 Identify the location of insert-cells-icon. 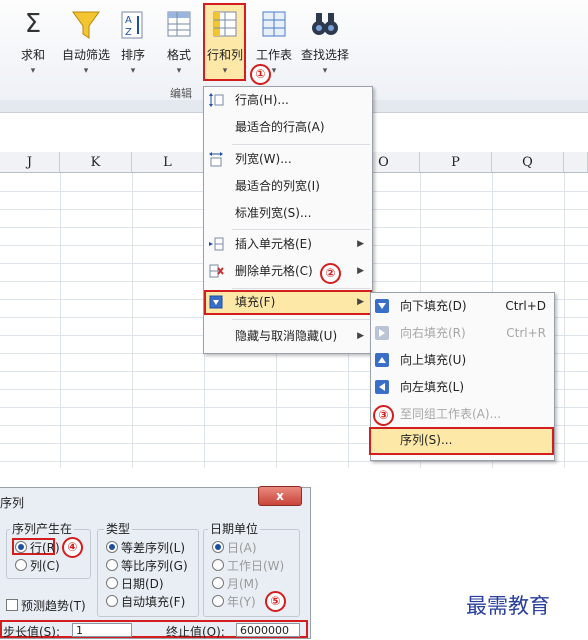
(216, 244).